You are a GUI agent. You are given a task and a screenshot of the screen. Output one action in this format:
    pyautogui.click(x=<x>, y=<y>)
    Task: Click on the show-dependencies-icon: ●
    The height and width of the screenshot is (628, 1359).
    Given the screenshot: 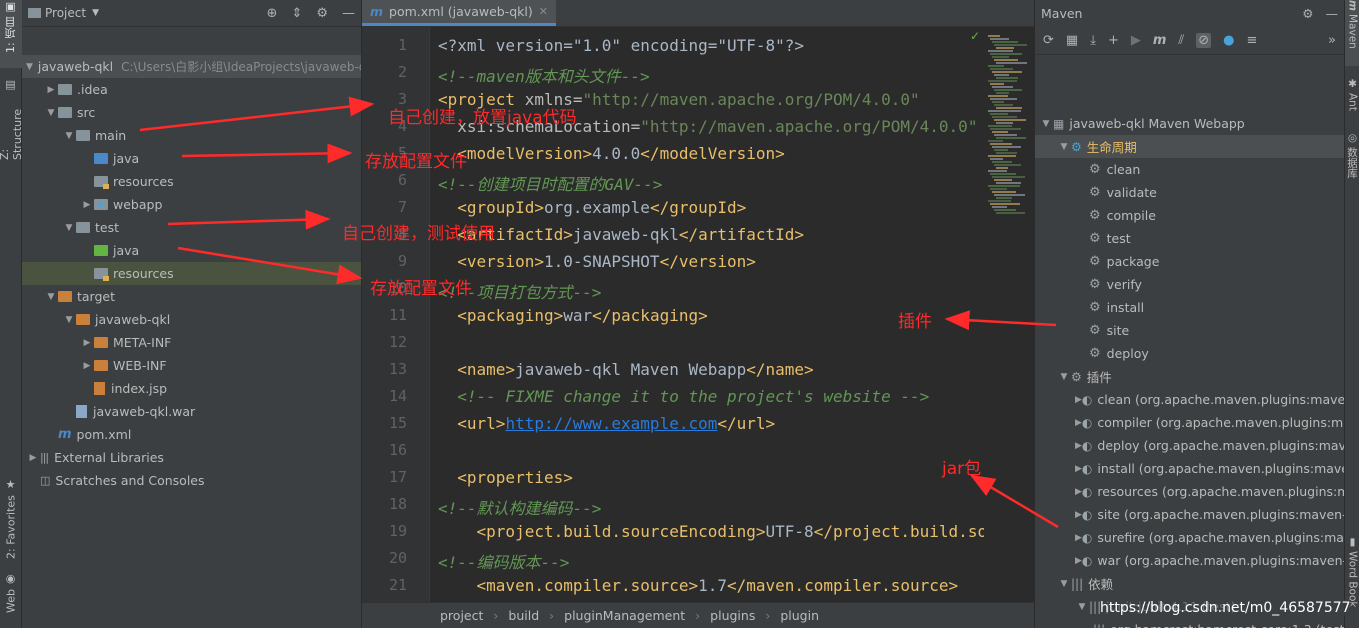 What is the action you would take?
    pyautogui.click(x=1228, y=40)
    